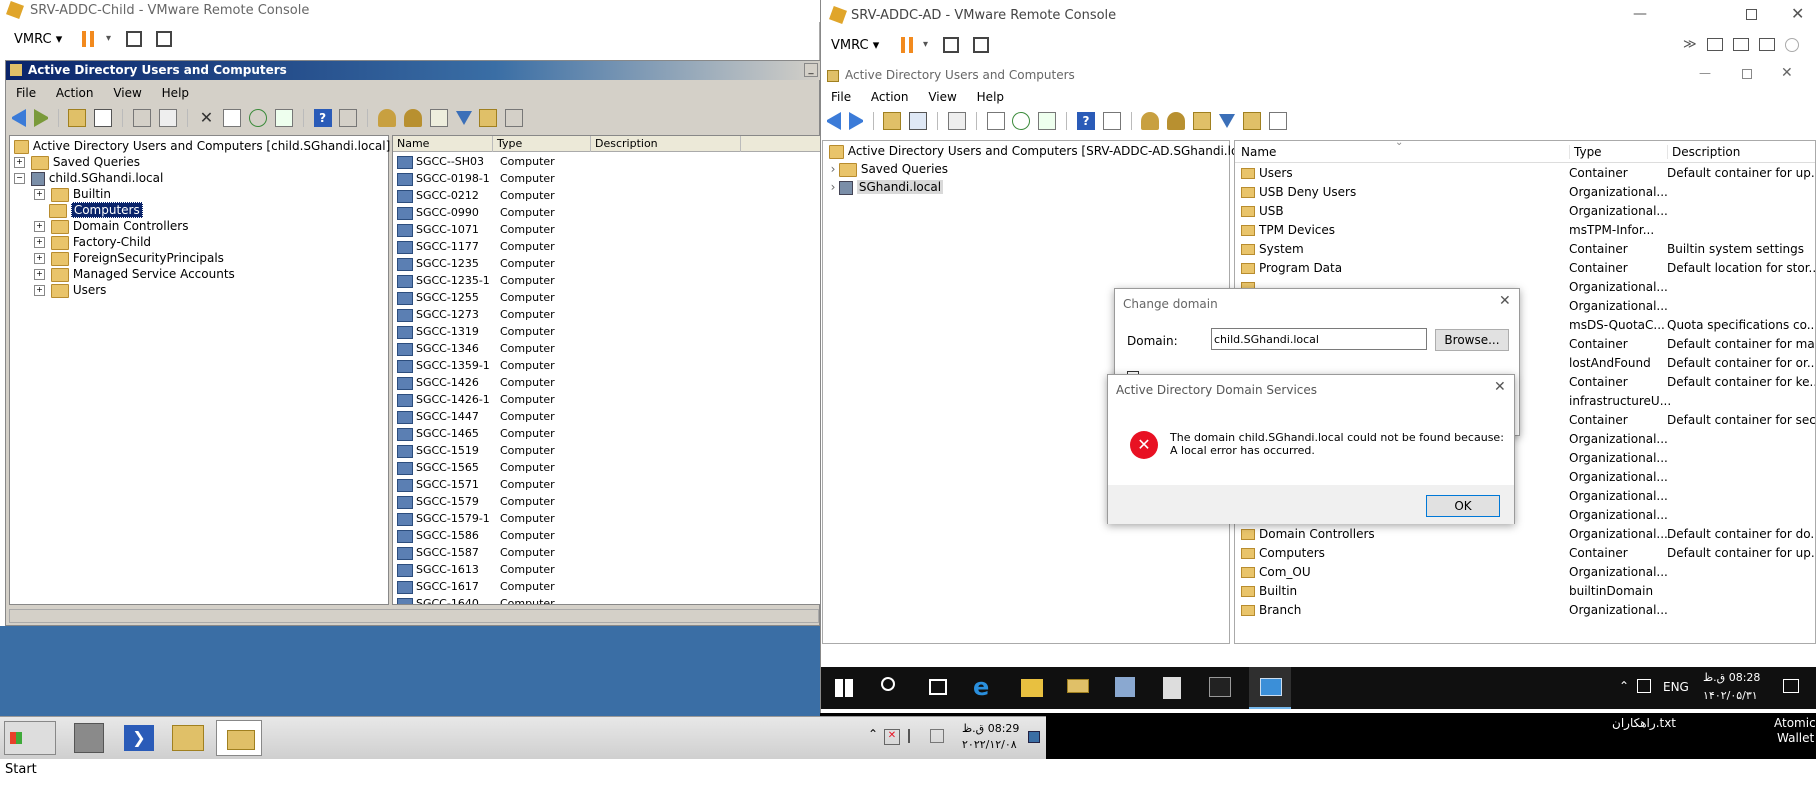 The image size is (1816, 786). What do you see at coordinates (30, 749) in the screenshot?
I see `start-button: Start` at bounding box center [30, 749].